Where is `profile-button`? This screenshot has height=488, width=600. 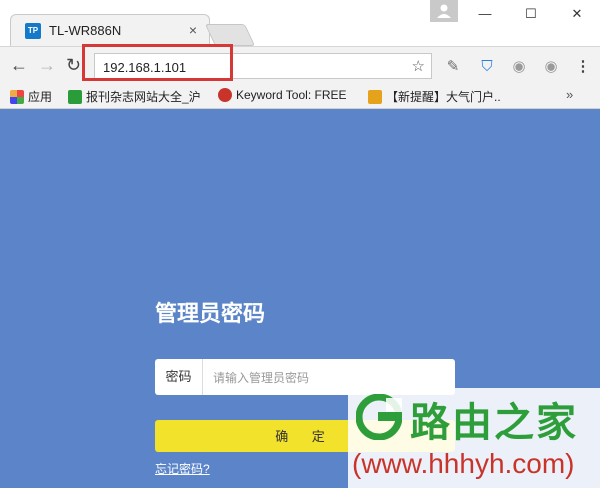
profile-button is located at coordinates (444, 11).